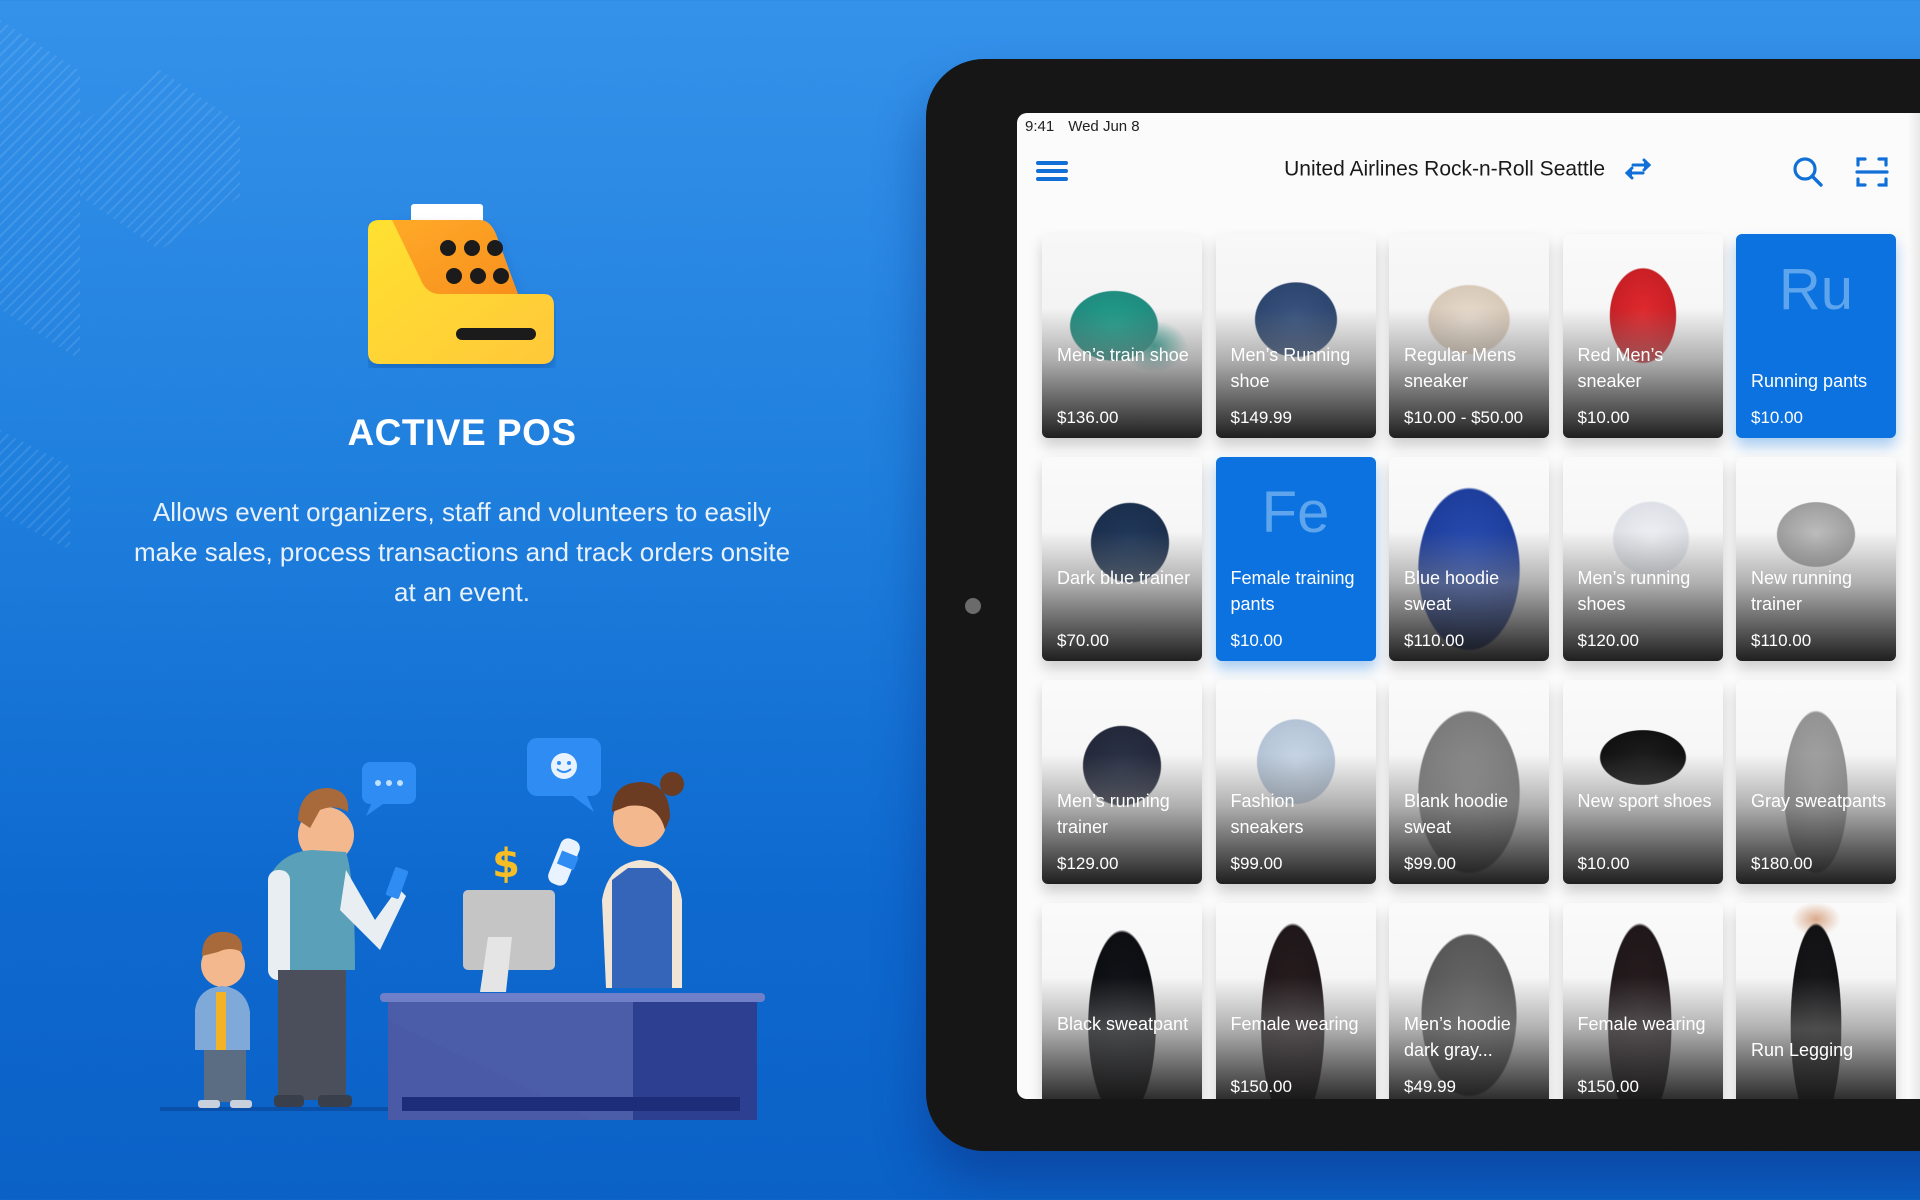 This screenshot has height=1200, width=1920. Describe the element at coordinates (1872, 172) in the screenshot. I see `barcode-scan-icon` at that location.